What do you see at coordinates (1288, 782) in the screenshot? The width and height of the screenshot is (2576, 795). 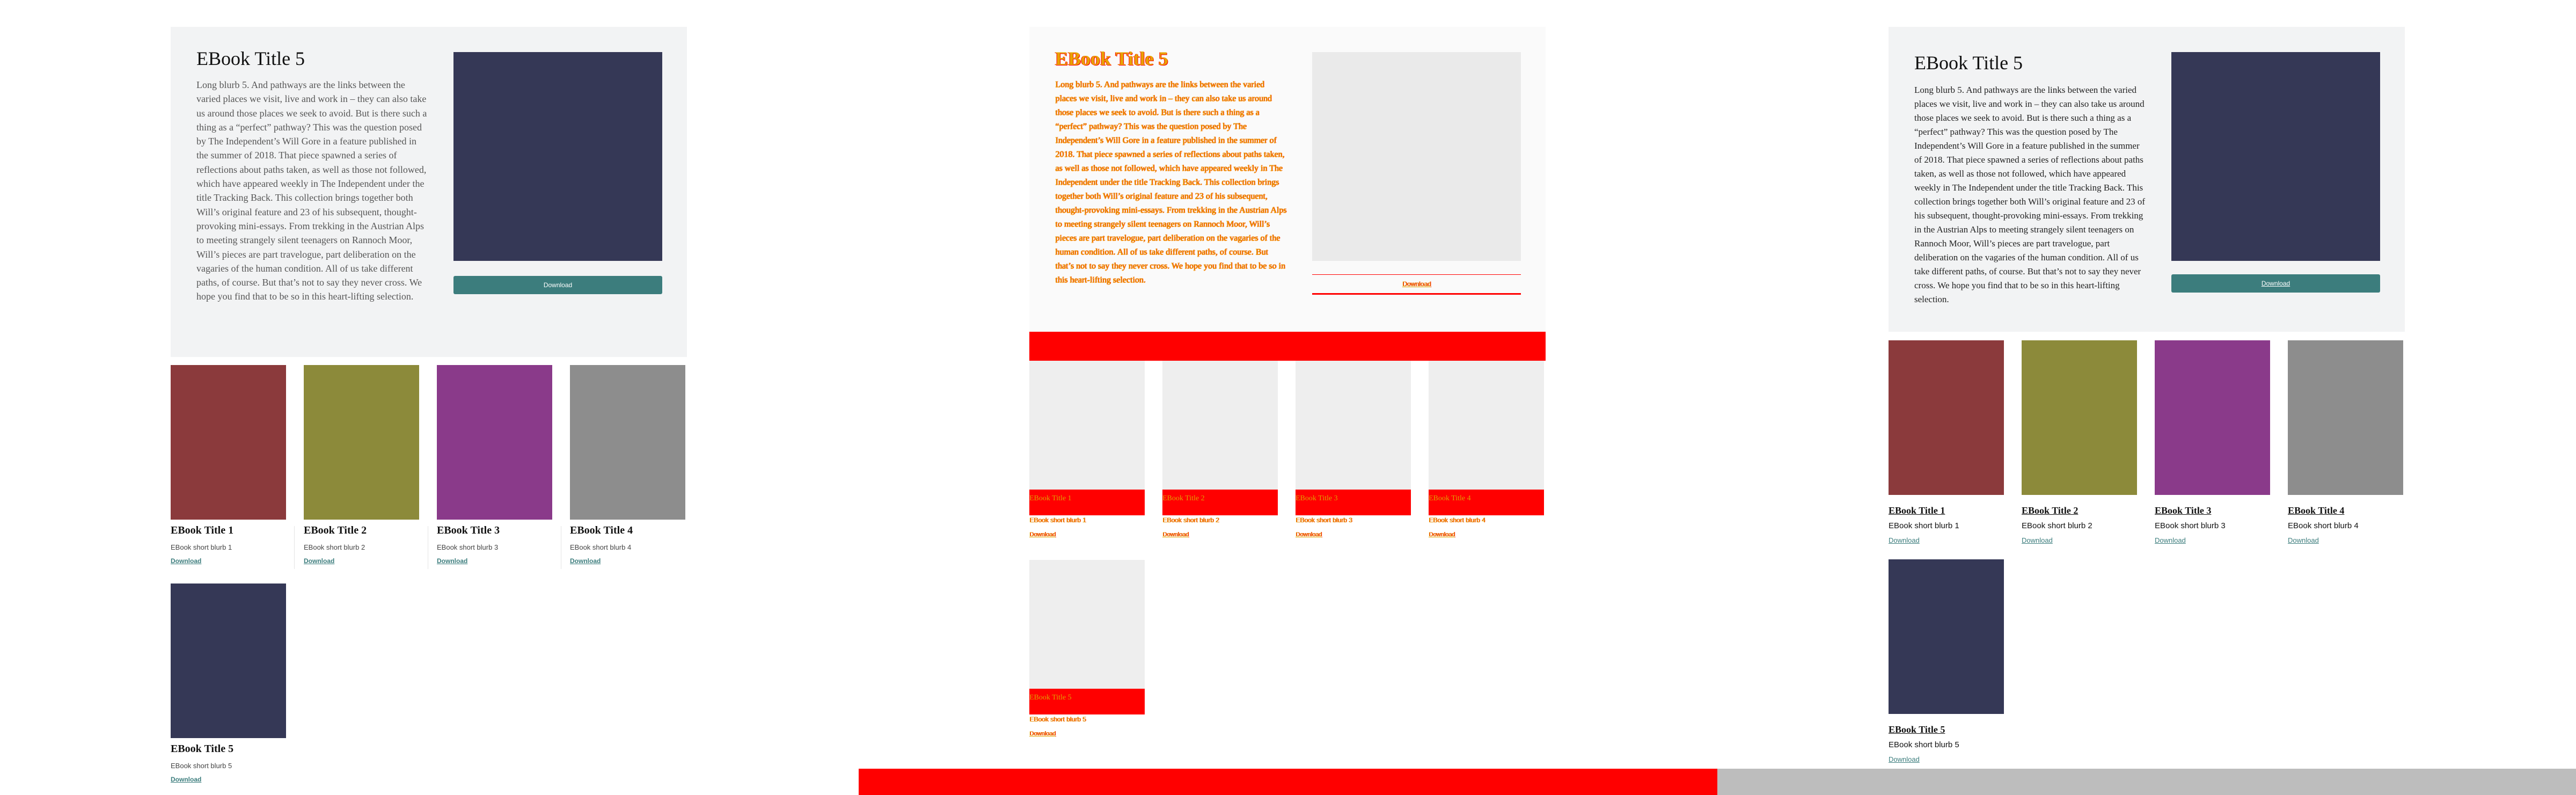 I see `status-bar-highlight` at bounding box center [1288, 782].